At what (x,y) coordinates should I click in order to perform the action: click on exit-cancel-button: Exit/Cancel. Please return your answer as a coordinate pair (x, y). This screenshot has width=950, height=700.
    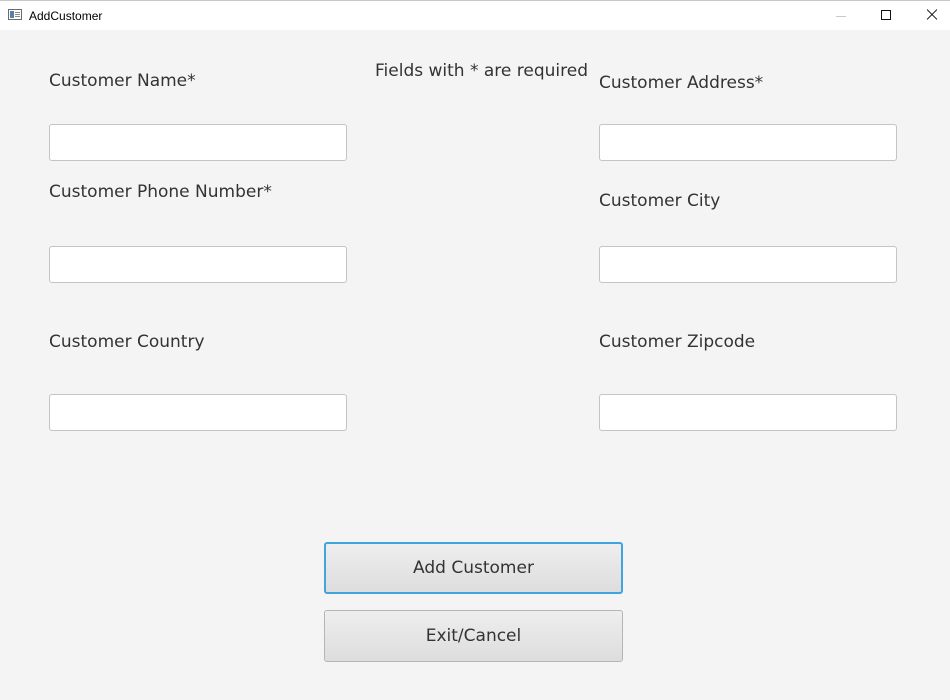
    Looking at the image, I should click on (473, 636).